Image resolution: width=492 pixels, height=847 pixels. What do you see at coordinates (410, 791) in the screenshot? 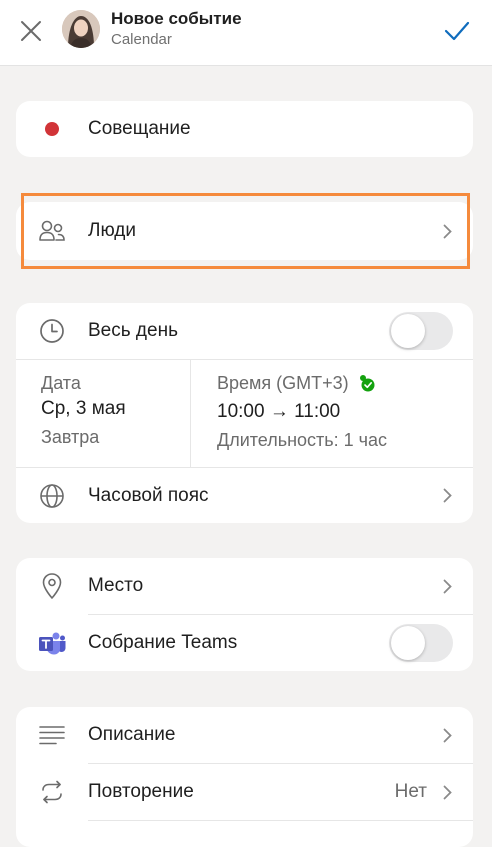
I see `repeat-value: Нет` at bounding box center [410, 791].